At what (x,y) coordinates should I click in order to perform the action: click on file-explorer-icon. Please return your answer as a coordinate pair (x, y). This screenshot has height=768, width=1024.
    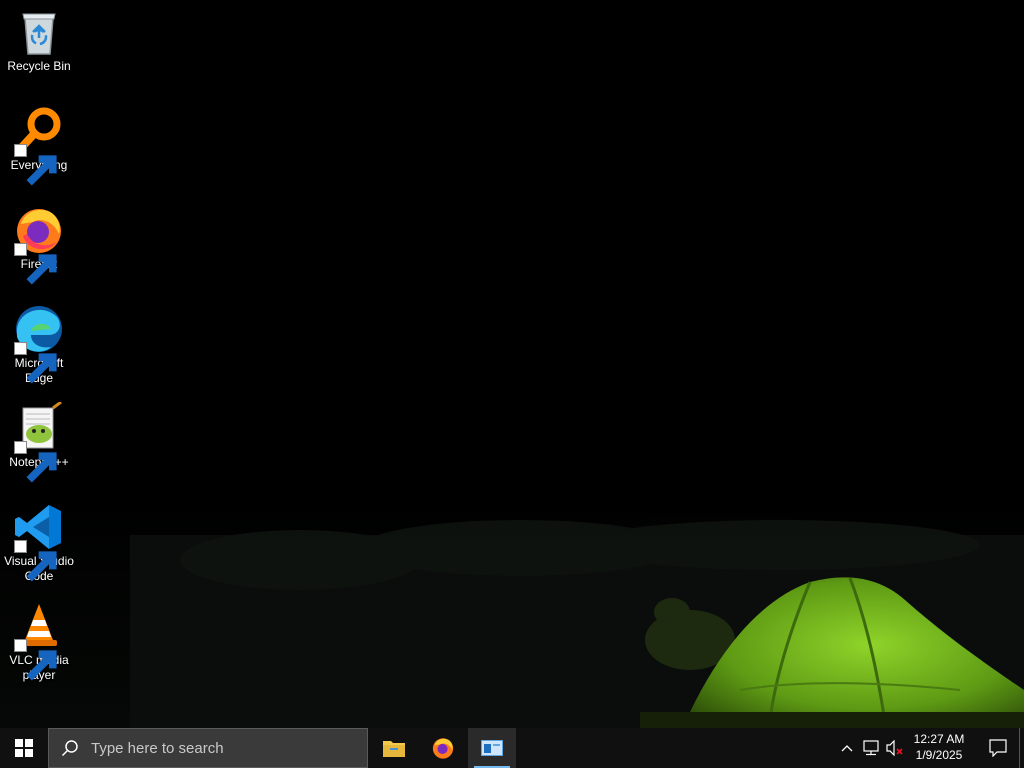
    Looking at the image, I should click on (394, 749).